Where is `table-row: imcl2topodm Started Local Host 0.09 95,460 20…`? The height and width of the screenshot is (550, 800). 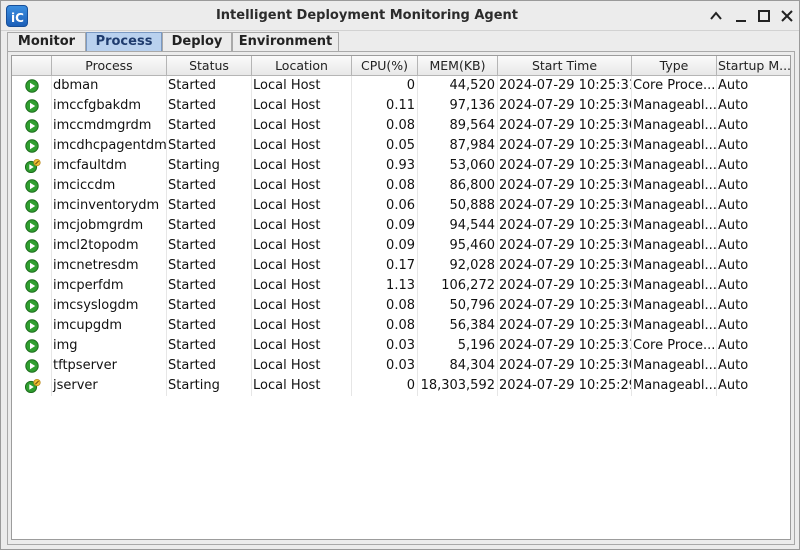 table-row: imcl2topodm Started Local Host 0.09 95,460 20… is located at coordinates (401, 246).